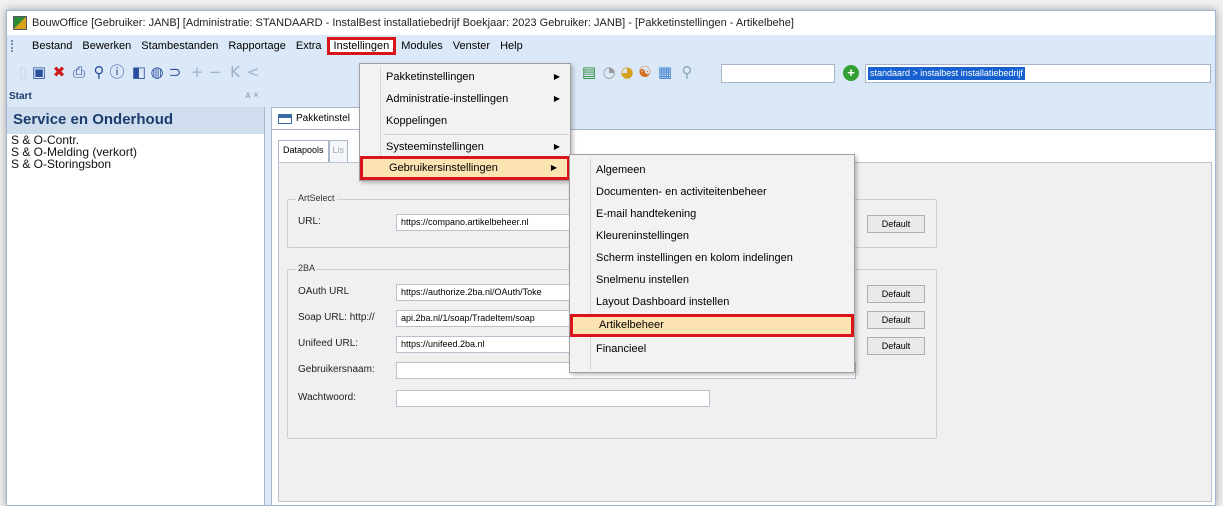 This screenshot has height=506, width=1223. Describe the element at coordinates (157, 72) in the screenshot. I see `globe-icon: ◍` at that location.